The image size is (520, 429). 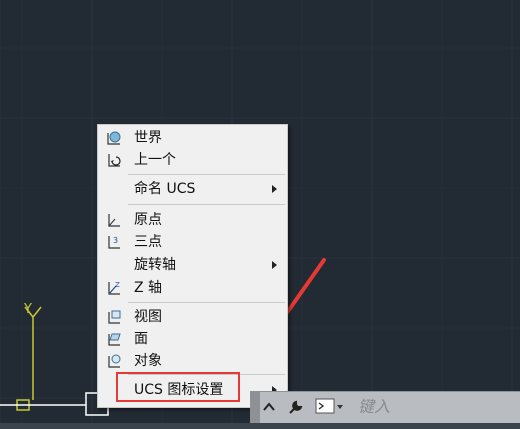 What do you see at coordinates (114, 160) in the screenshot?
I see `ucs-previous-icon` at bounding box center [114, 160].